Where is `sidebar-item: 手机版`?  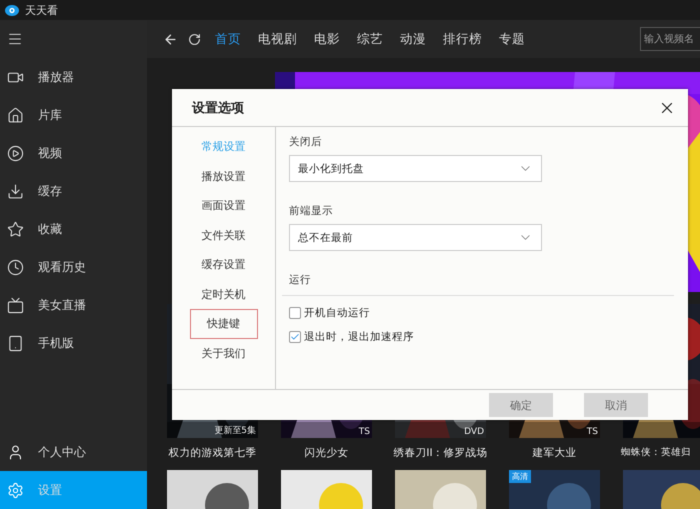 sidebar-item: 手机版 is located at coordinates (73, 343).